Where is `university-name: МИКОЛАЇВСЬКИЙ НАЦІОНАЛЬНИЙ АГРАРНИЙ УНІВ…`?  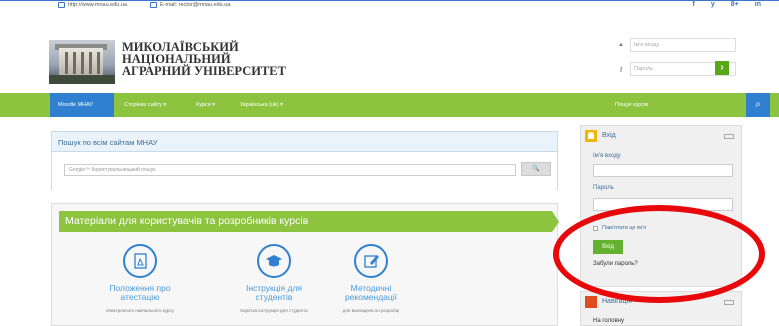
university-name: МИКОЛАЇВСЬКИЙ НАЦІОНАЛЬНИЙ АГРАРНИЙ УНІВ… is located at coordinates (204, 59).